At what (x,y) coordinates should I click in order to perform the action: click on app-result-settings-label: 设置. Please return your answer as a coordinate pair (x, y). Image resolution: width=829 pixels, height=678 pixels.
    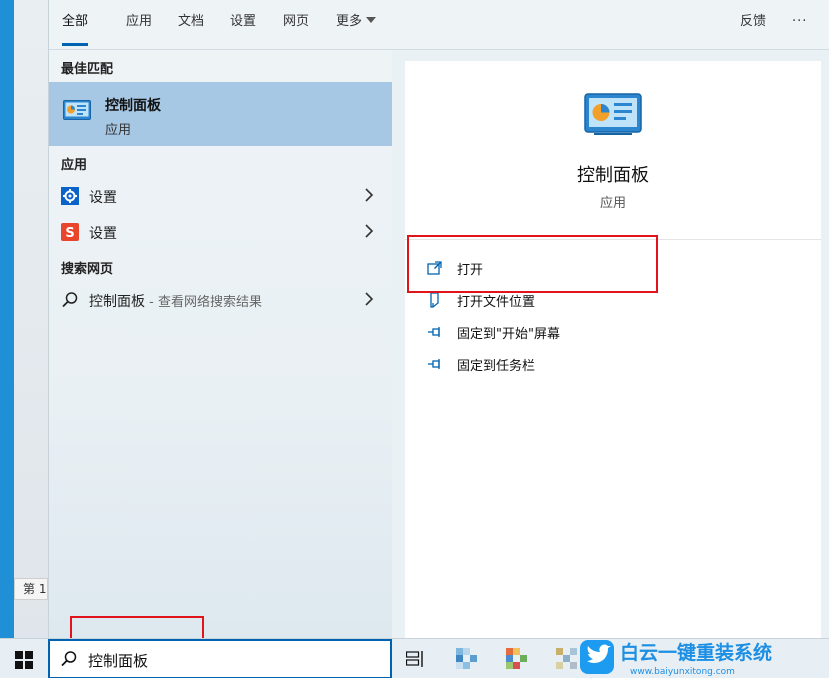
    Looking at the image, I should click on (103, 198).